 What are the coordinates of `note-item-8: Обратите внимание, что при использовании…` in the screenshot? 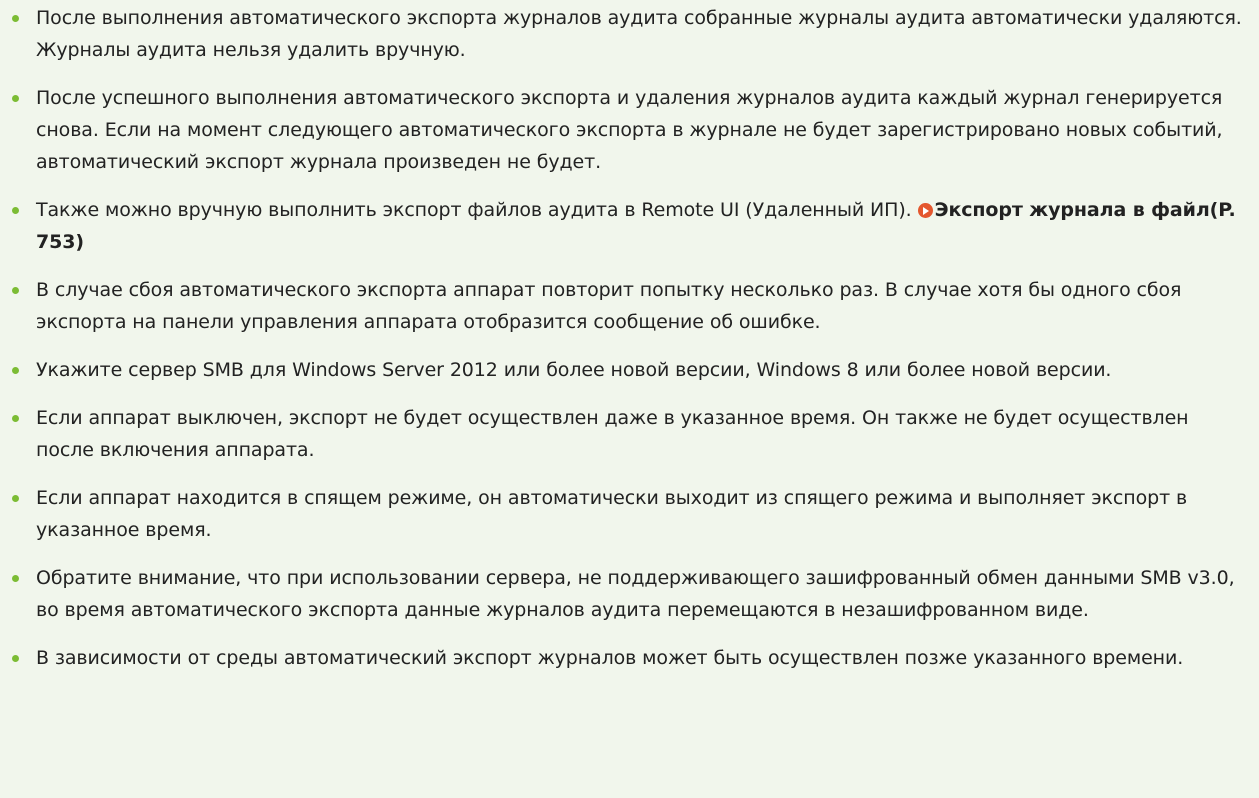 It's located at (629, 594).